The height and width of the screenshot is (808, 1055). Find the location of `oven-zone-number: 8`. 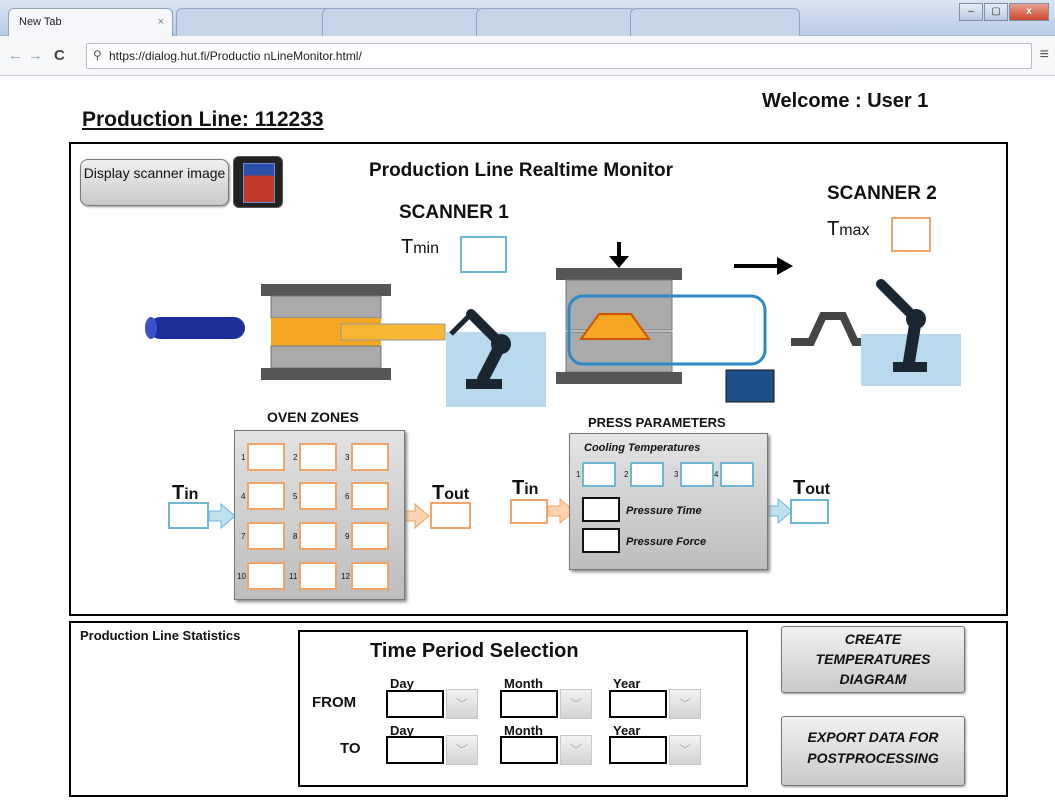

oven-zone-number: 8 is located at coordinates (295, 536).